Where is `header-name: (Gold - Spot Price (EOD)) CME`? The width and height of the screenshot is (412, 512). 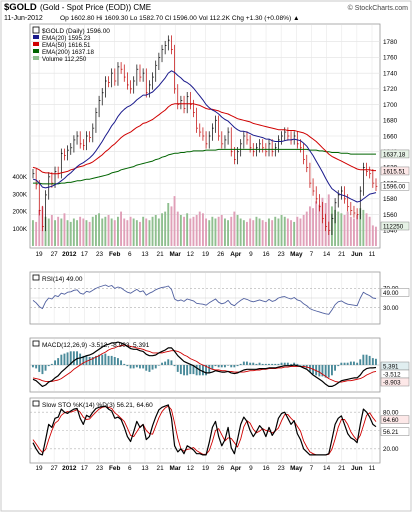
header-name: (Gold - Spot Price (EOD)) CME is located at coordinates (95, 7).